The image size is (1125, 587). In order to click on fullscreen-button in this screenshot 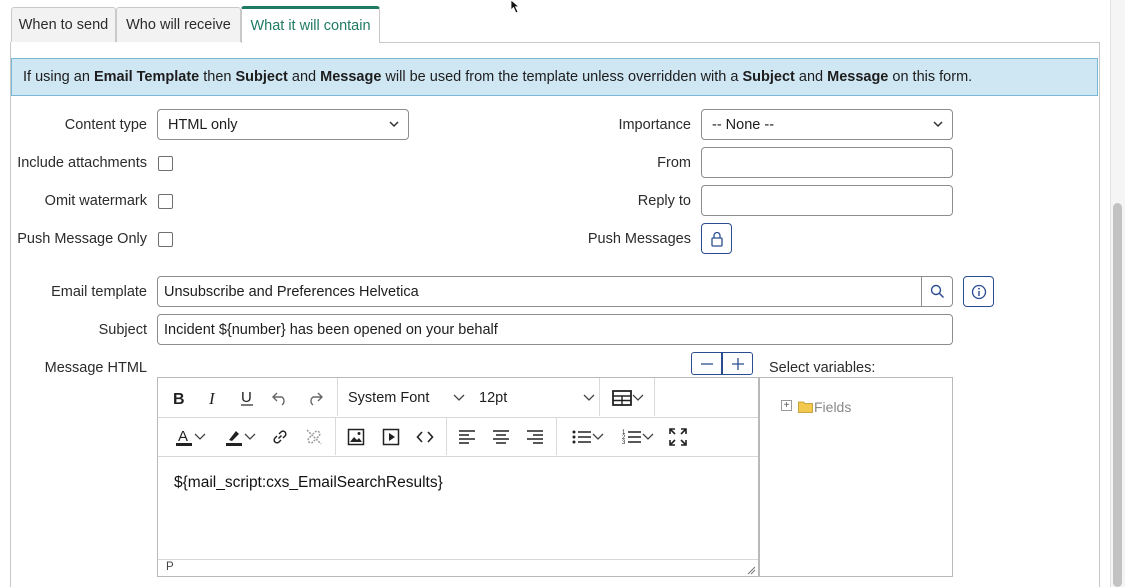, I will do `click(678, 437)`.